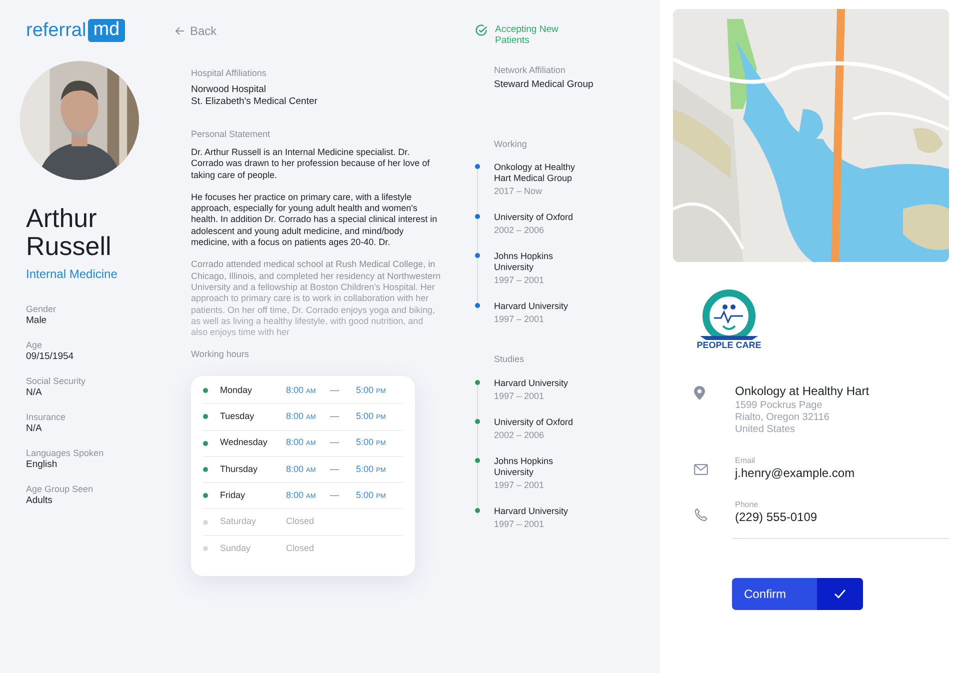  What do you see at coordinates (46, 417) in the screenshot?
I see `field-label: Insurance` at bounding box center [46, 417].